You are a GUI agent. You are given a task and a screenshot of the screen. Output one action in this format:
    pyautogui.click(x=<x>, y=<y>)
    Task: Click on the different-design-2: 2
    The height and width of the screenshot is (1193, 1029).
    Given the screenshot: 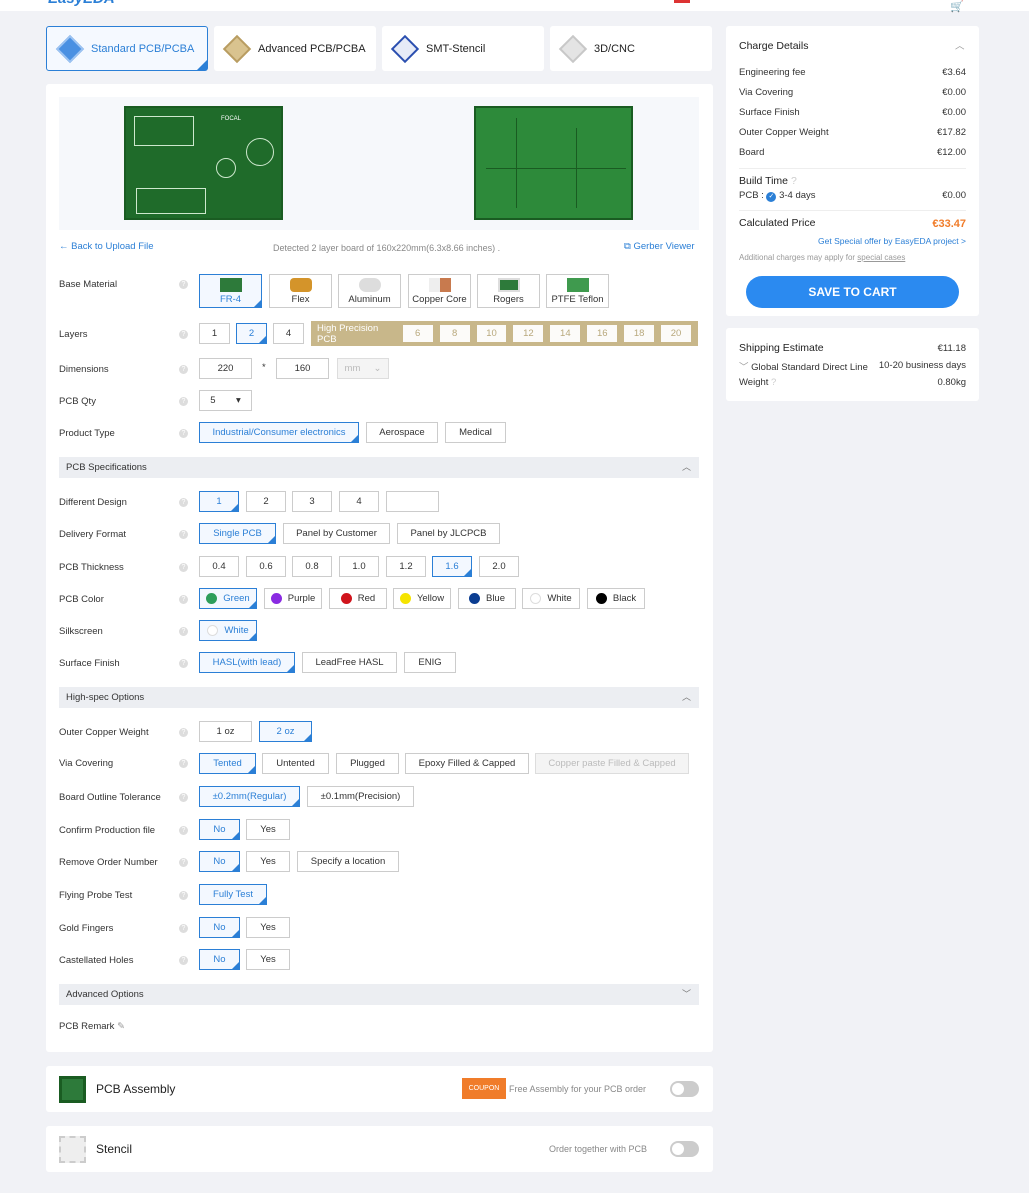 What is the action you would take?
    pyautogui.click(x=266, y=501)
    